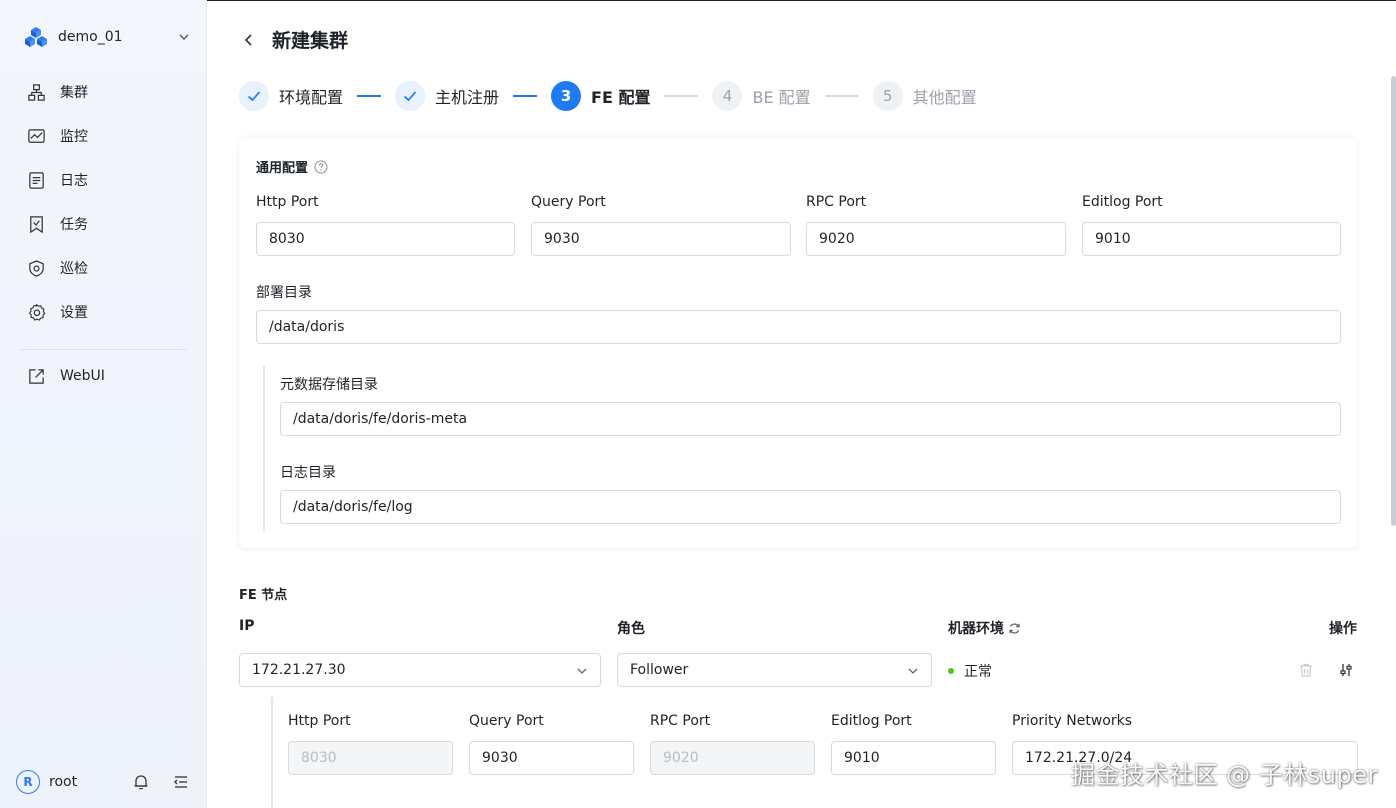  Describe the element at coordinates (103, 92) in the screenshot. I see `sidebar-item-cluster: 集群` at that location.